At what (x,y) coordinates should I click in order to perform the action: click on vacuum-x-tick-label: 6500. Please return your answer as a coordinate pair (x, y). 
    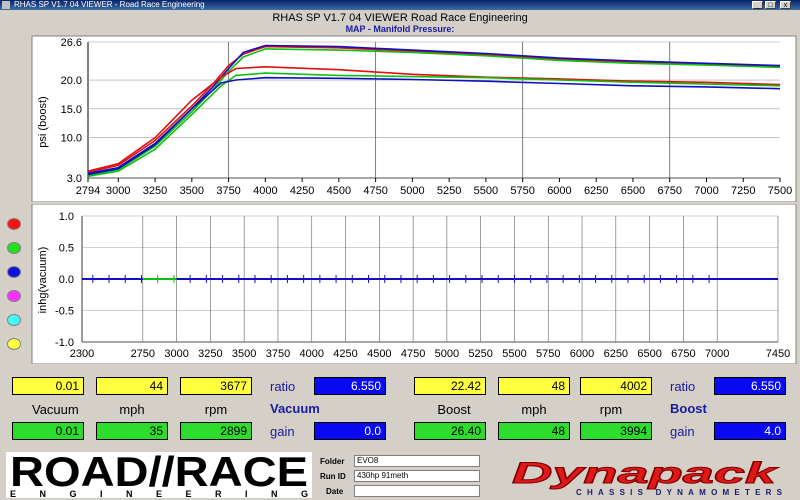
    Looking at the image, I should click on (649, 354).